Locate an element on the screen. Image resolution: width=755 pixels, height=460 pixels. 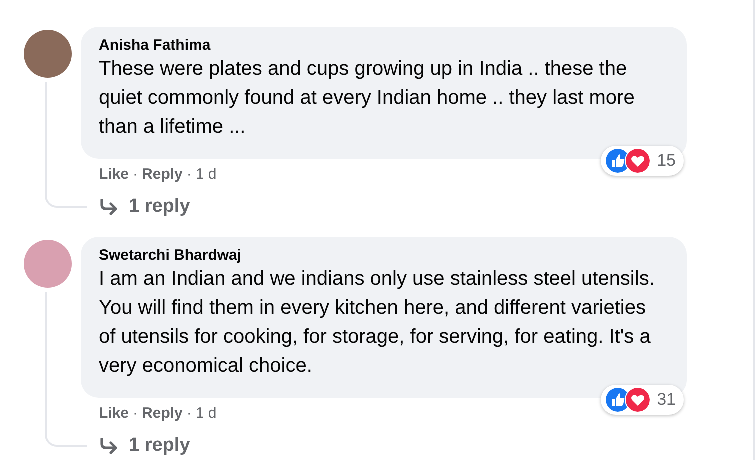
reactions-badge: 15 is located at coordinates (642, 161).